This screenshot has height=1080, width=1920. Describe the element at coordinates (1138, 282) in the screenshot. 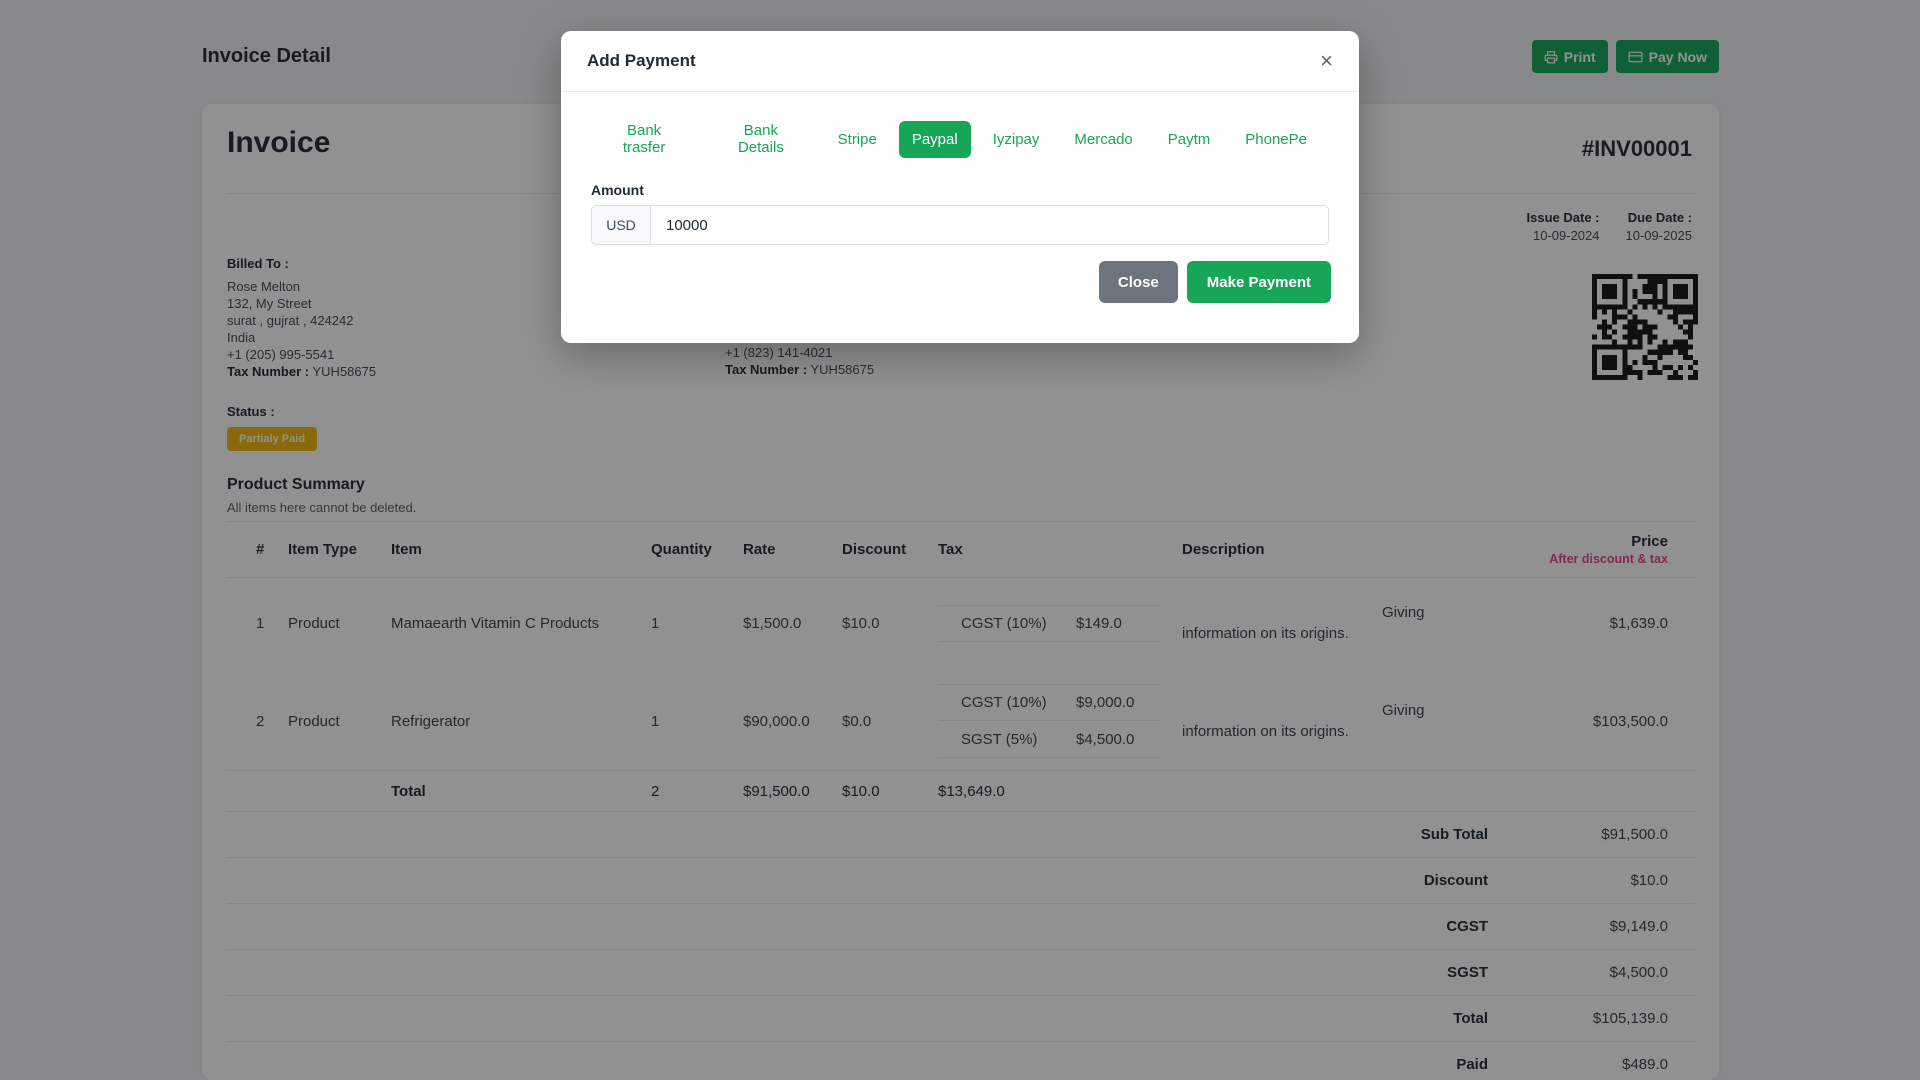

I see `close-button: Close` at that location.